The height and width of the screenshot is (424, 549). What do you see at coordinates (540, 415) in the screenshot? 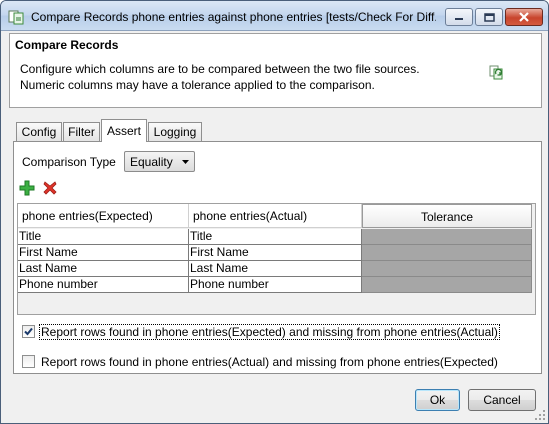
I see `resize-grip-icon` at bounding box center [540, 415].